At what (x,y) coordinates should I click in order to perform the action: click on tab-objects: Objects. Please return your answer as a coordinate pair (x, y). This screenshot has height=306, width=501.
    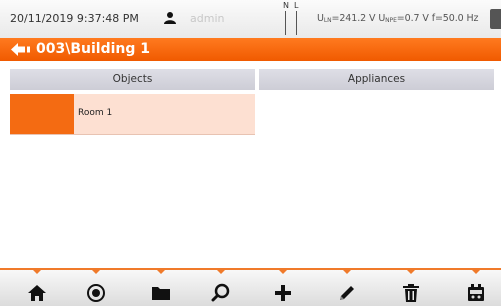
    Looking at the image, I should click on (132, 79).